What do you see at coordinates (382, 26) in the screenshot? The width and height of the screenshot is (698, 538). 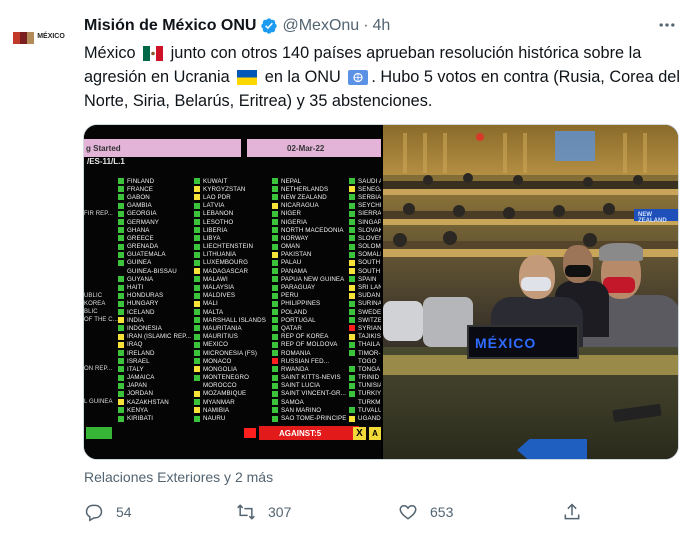 I see `timestamp: 4h` at bounding box center [382, 26].